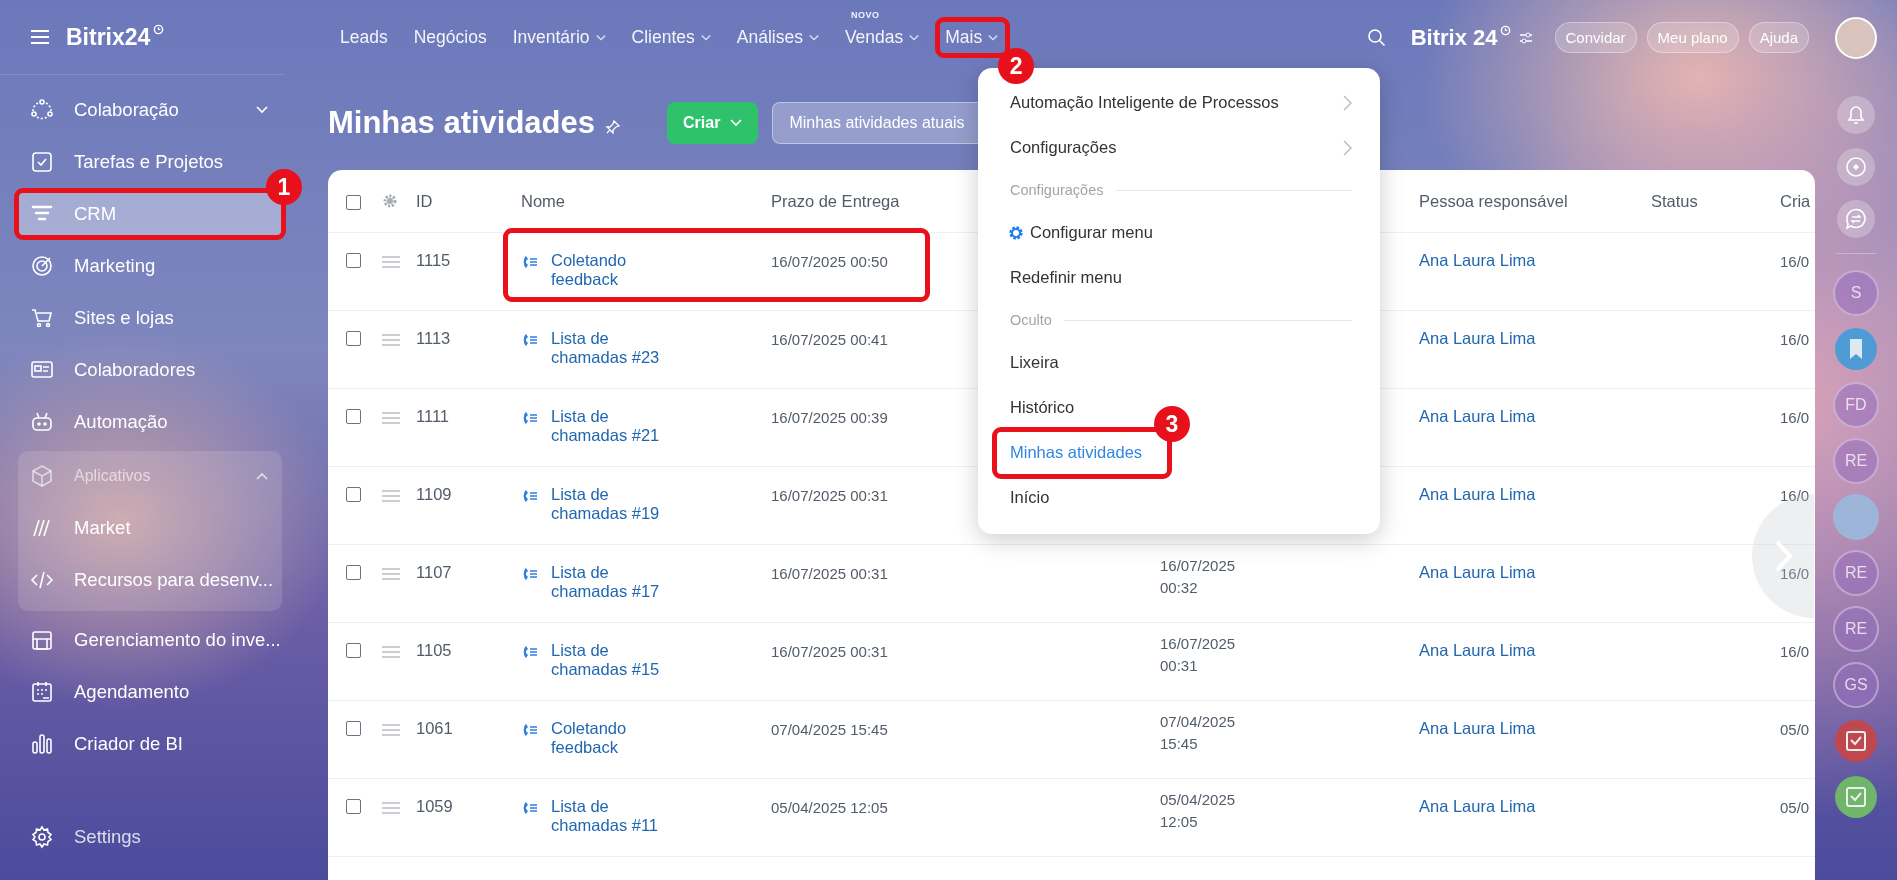 The width and height of the screenshot is (1897, 880). Describe the element at coordinates (1034, 362) in the screenshot. I see `menu-item: Lixeira` at that location.